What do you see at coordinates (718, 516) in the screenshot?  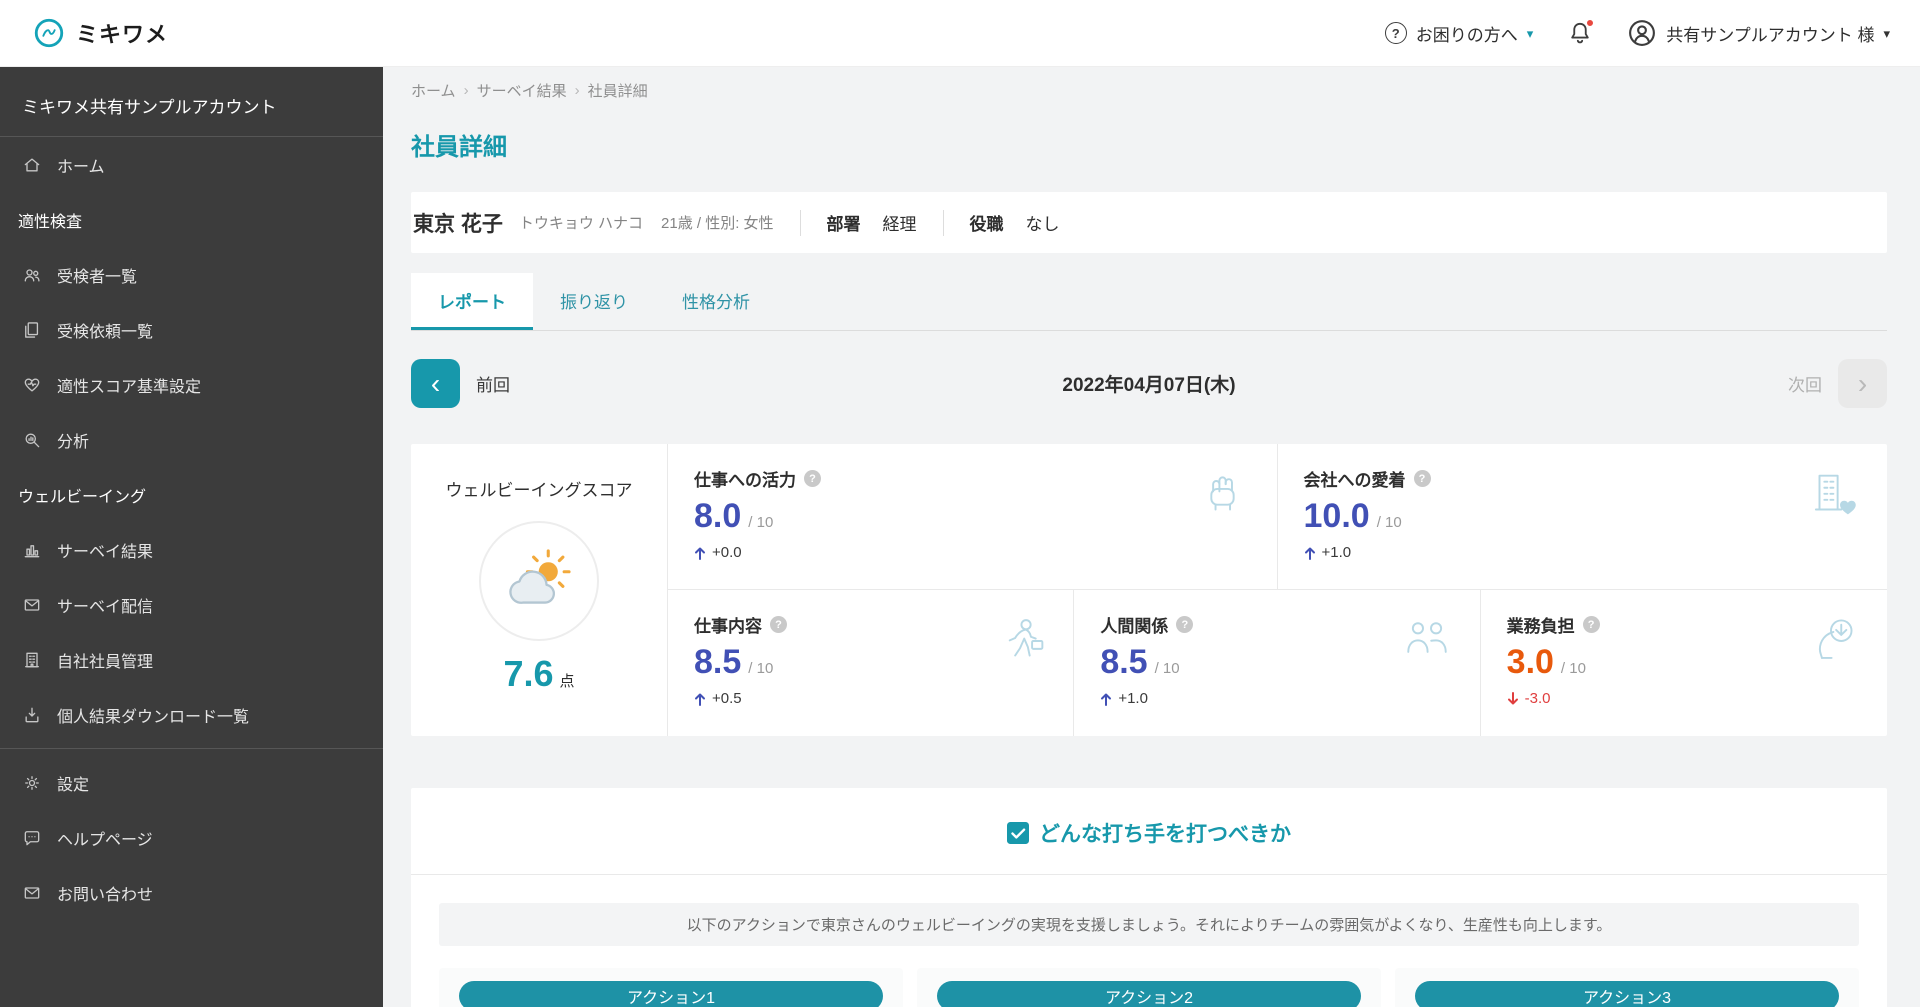 I see `metric-value: 8.0` at bounding box center [718, 516].